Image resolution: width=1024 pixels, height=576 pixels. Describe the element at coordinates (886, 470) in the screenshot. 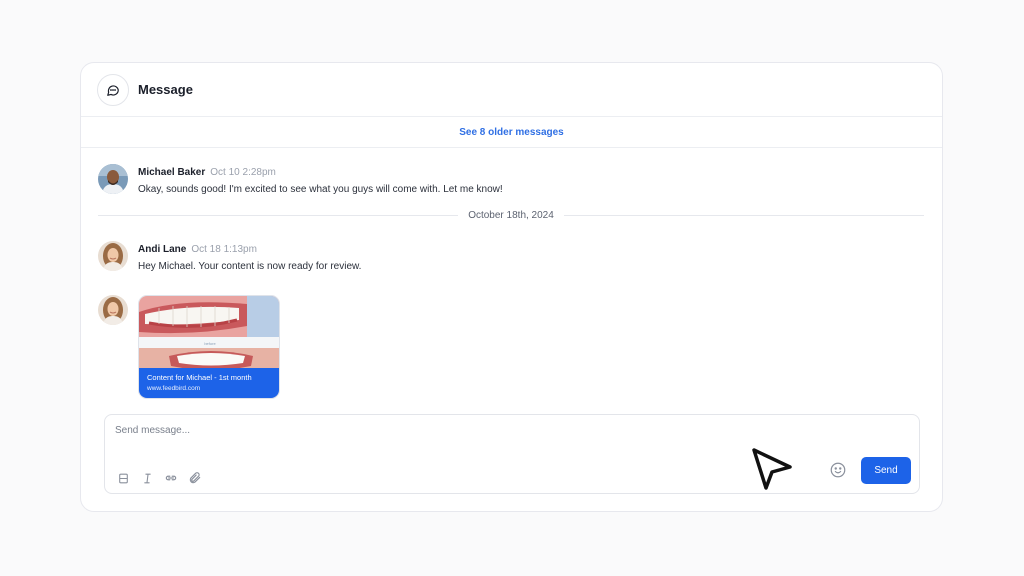

I see `send-button: Send` at that location.